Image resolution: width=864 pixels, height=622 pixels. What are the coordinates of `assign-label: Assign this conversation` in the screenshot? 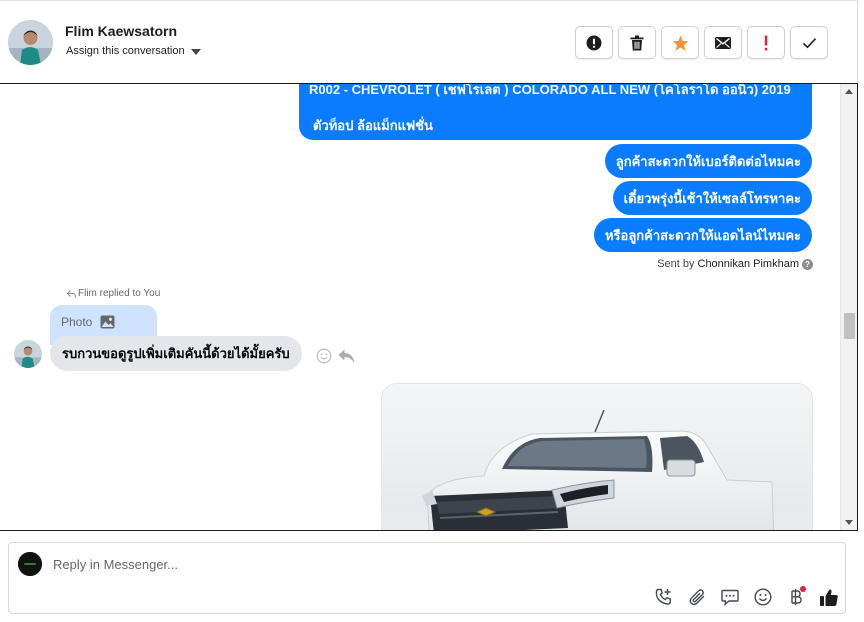 It's located at (125, 51).